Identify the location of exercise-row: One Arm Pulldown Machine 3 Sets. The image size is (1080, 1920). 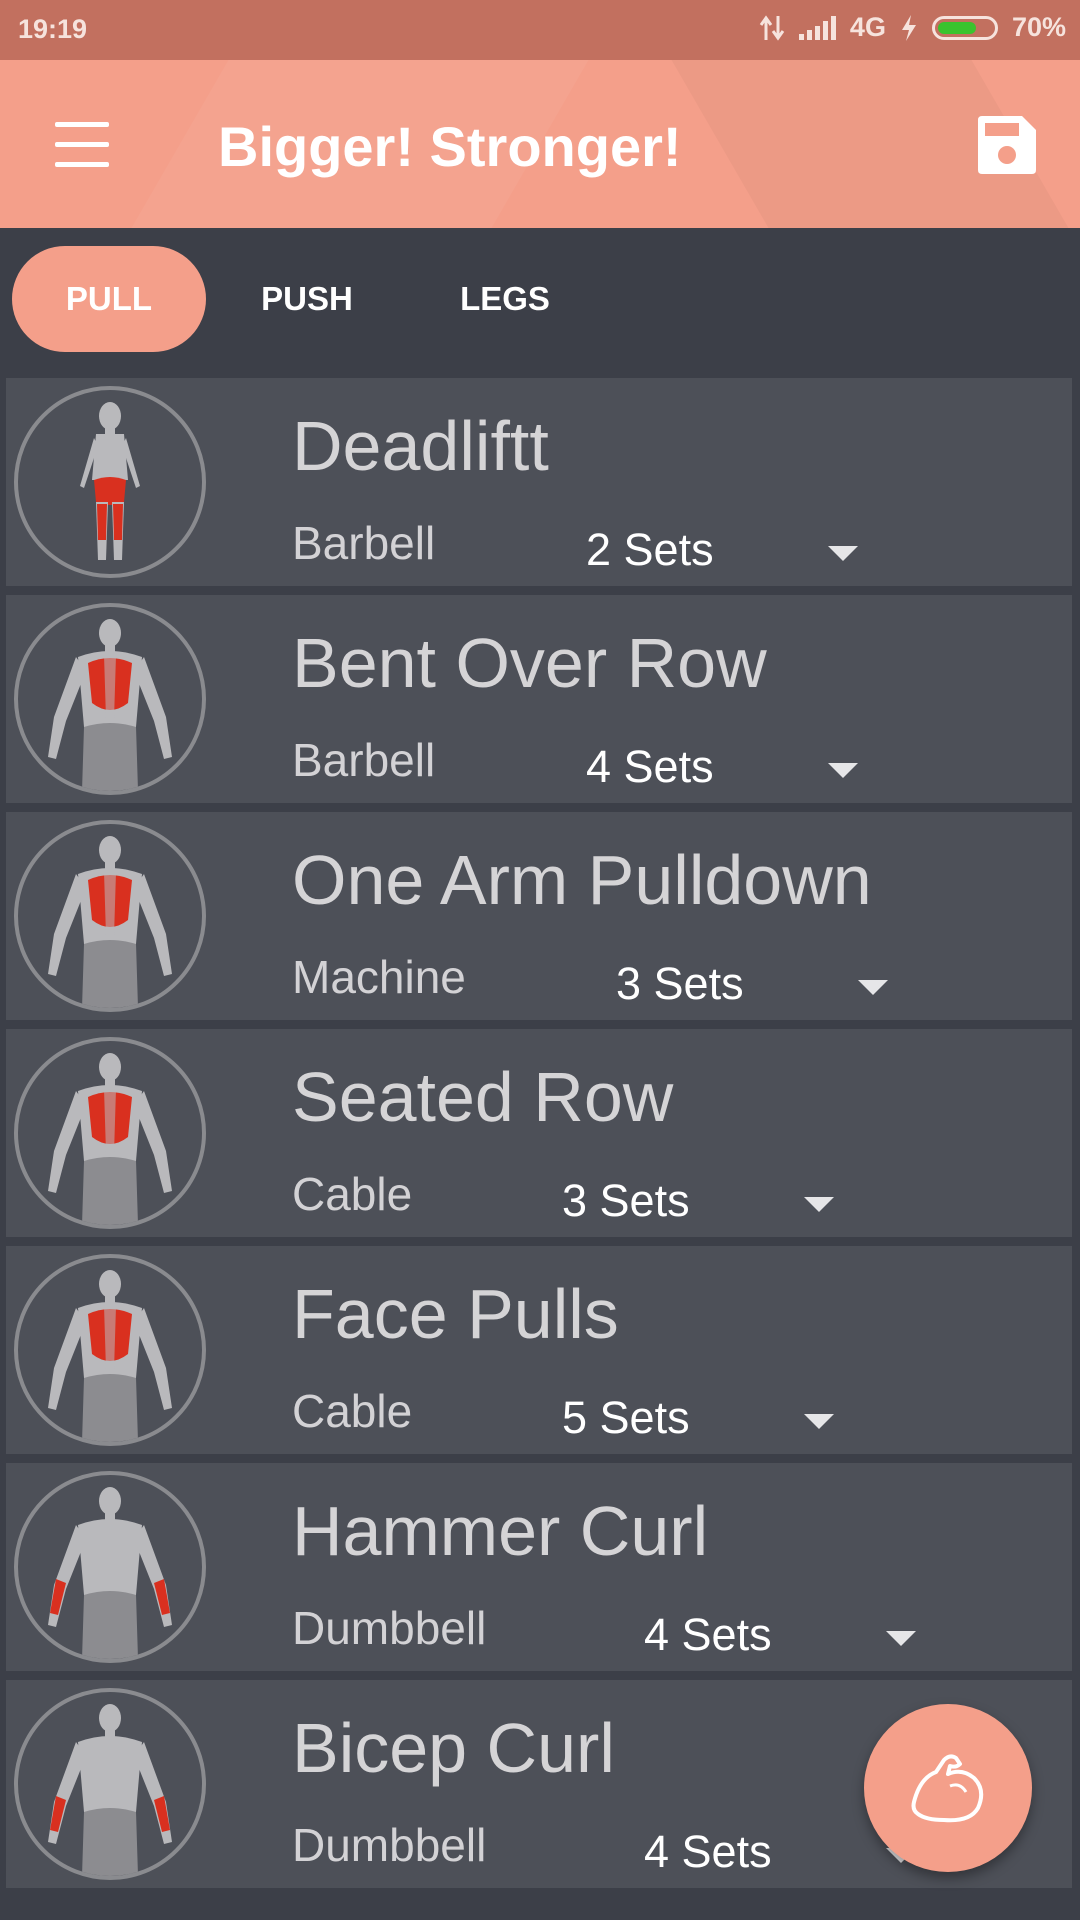
(539, 916).